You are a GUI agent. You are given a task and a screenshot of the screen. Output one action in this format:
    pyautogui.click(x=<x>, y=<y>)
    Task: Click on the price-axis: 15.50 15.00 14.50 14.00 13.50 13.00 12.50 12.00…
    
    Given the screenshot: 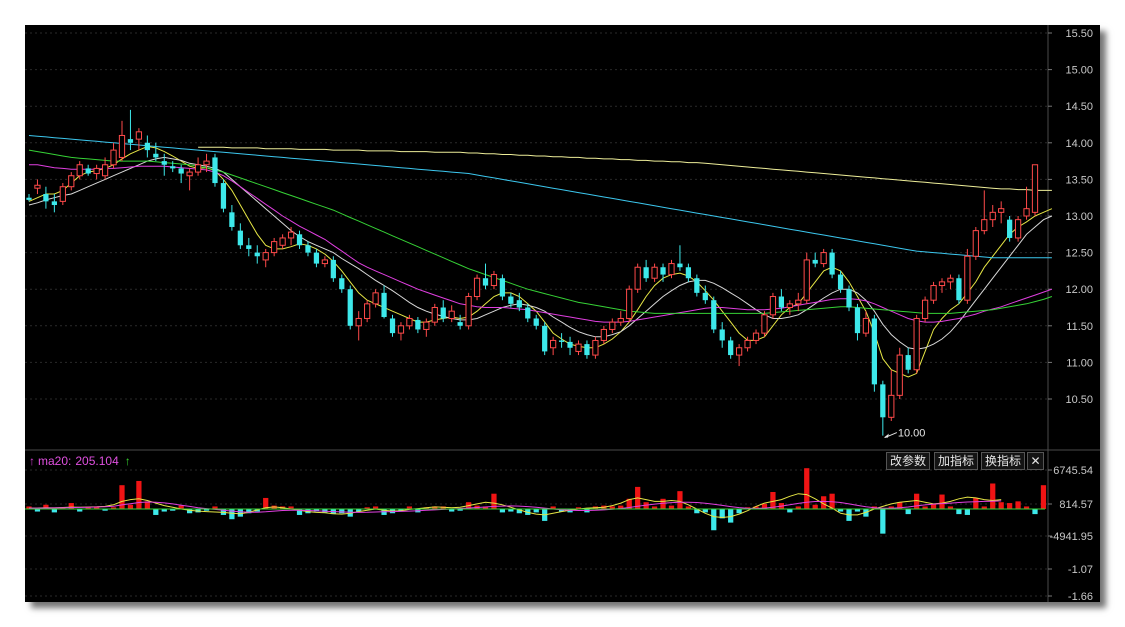 What is the action you would take?
    pyautogui.click(x=1070, y=217)
    